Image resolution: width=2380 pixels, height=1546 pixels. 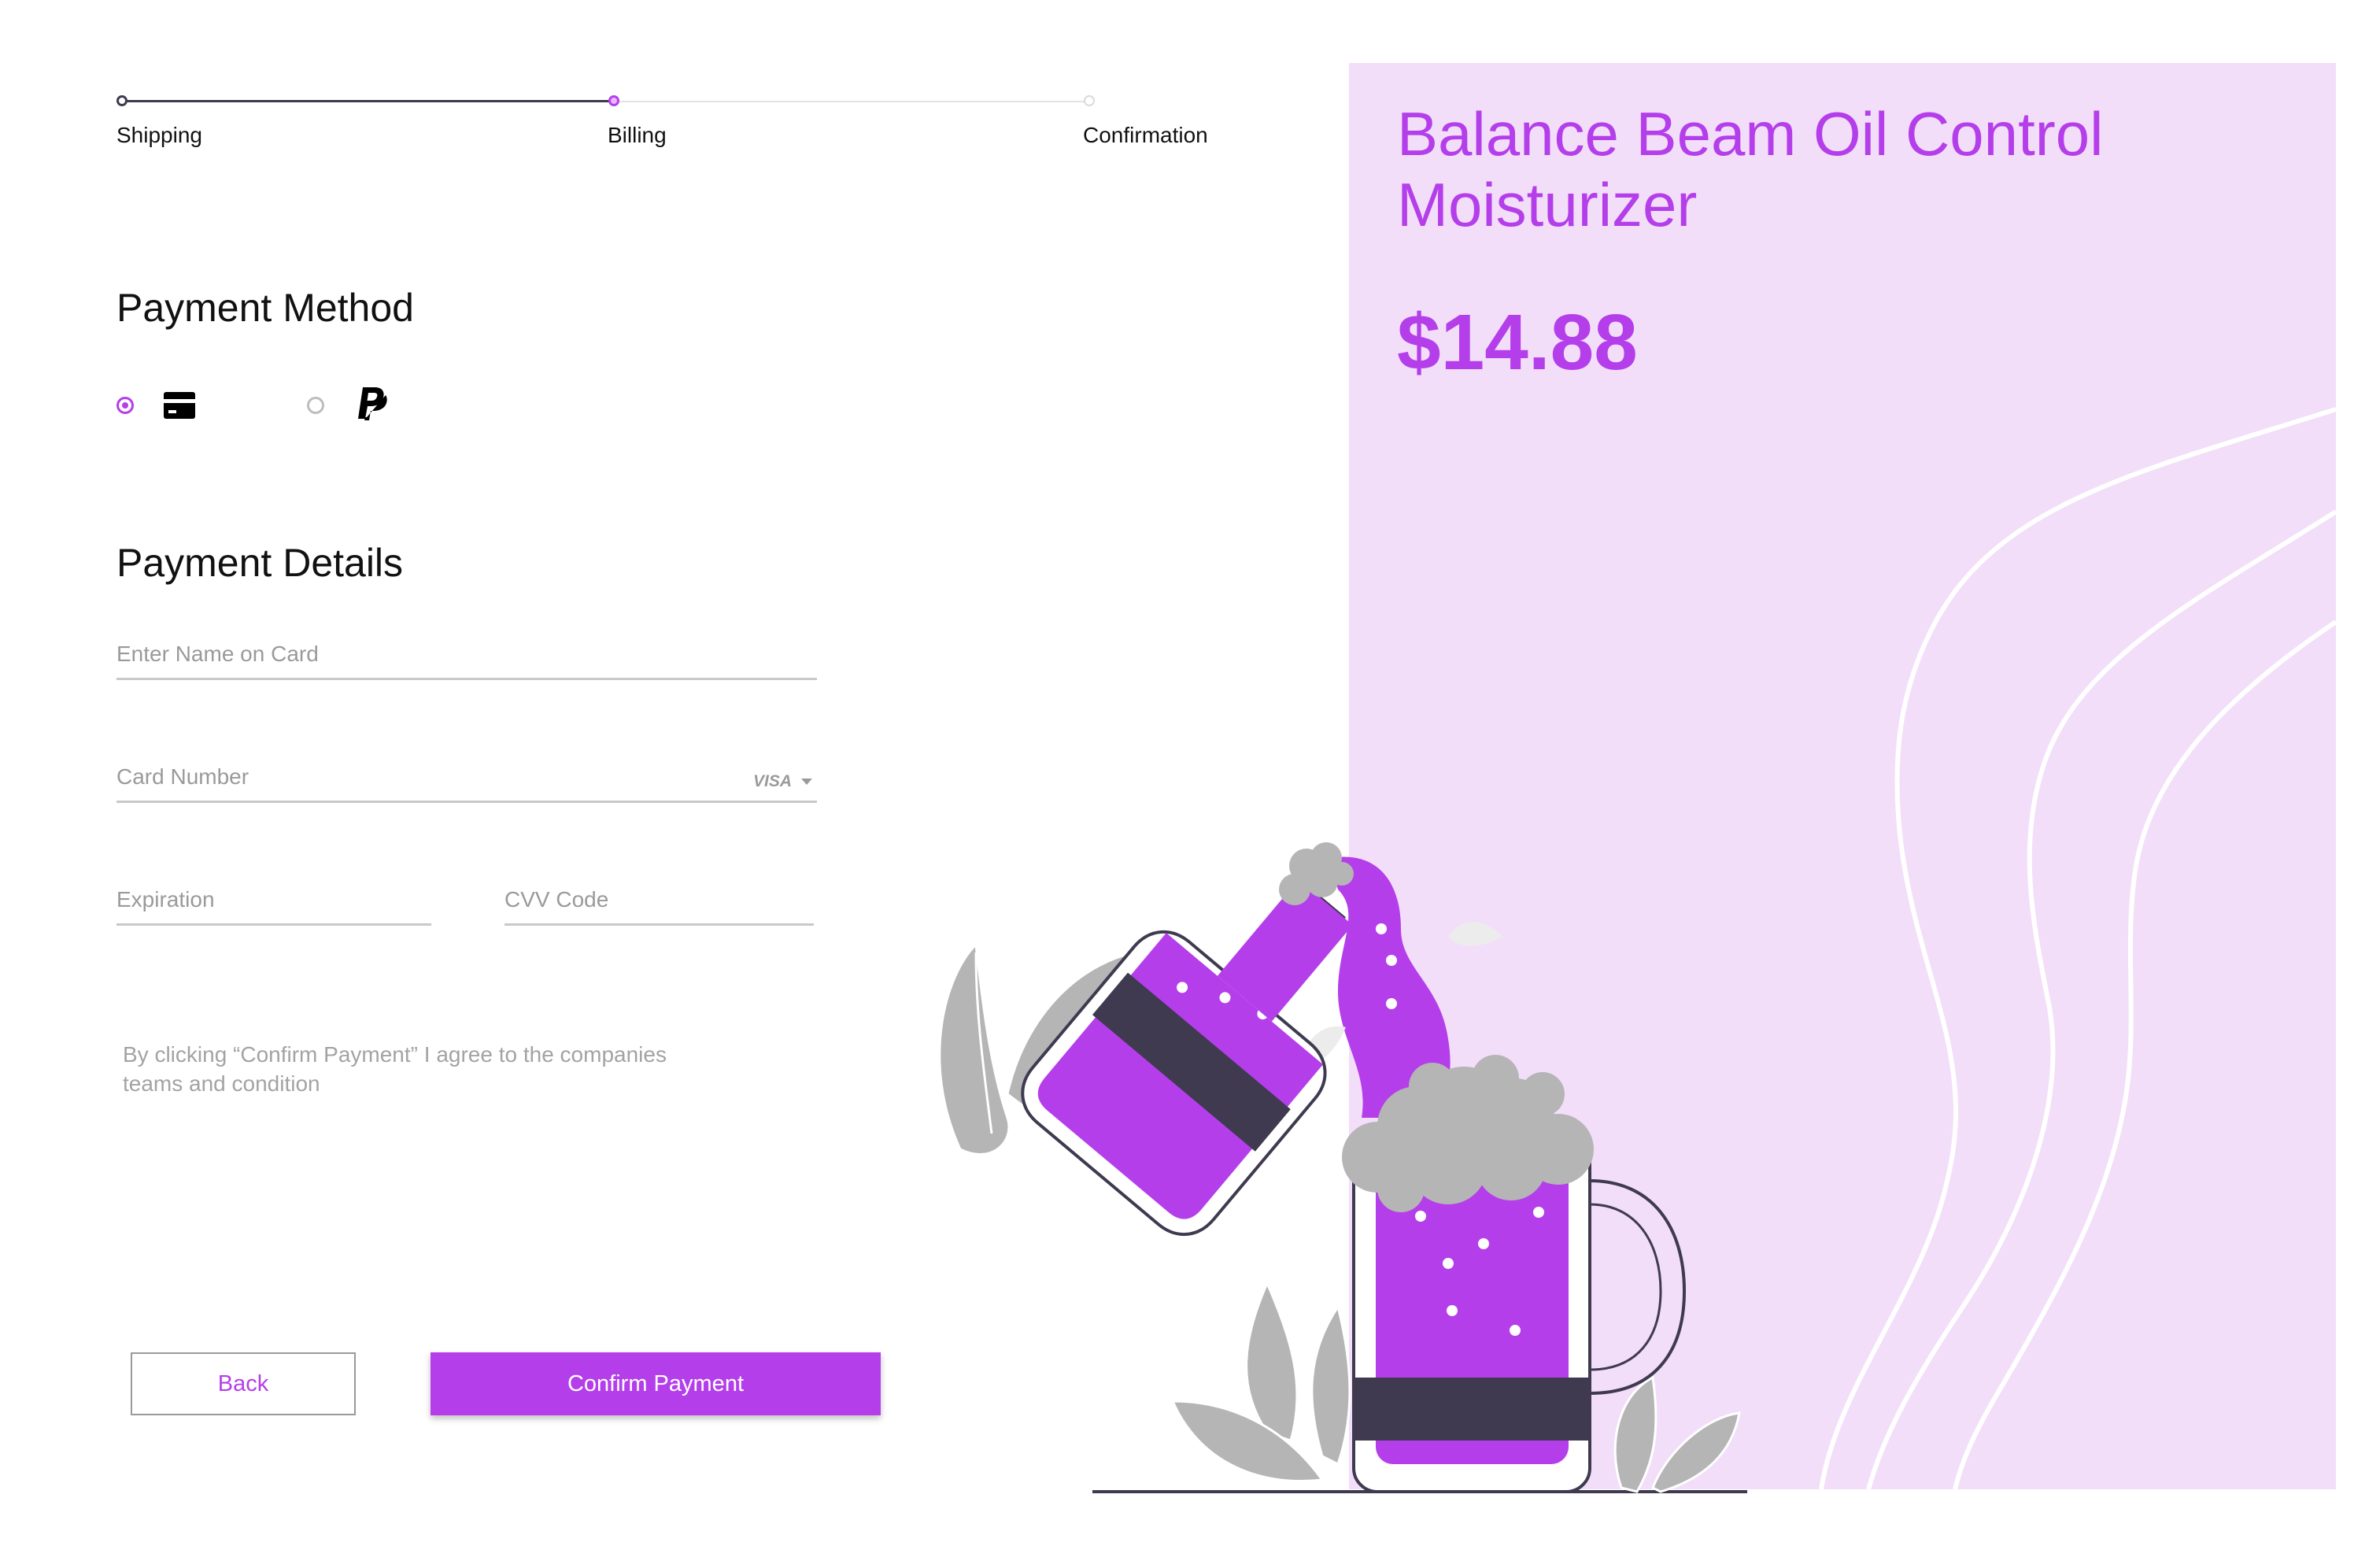 What do you see at coordinates (1750, 169) in the screenshot?
I see `product-name: Balance Beam Oil Control Moisturizer` at bounding box center [1750, 169].